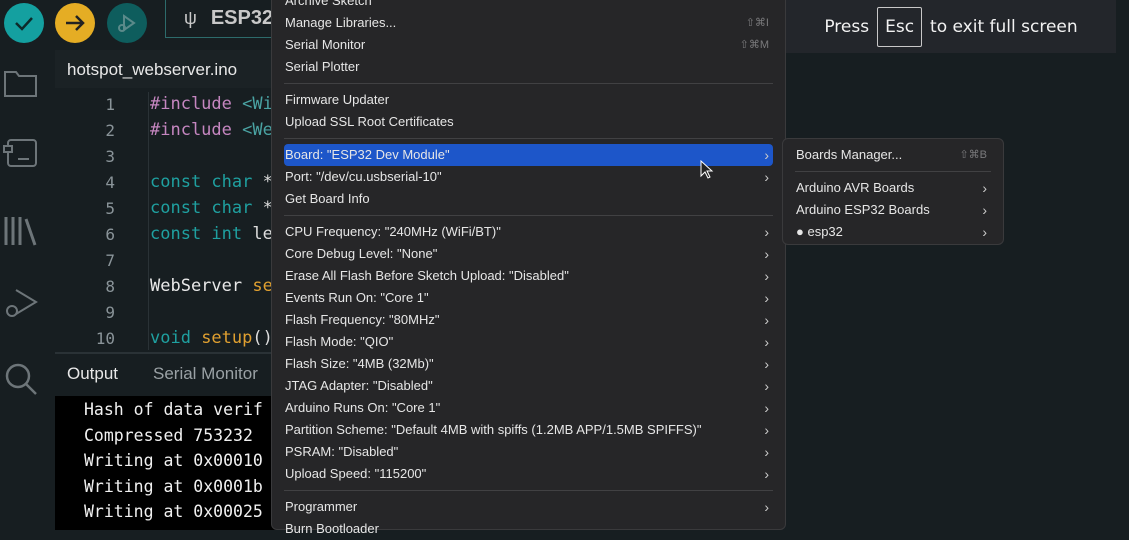 The height and width of the screenshot is (540, 1129). What do you see at coordinates (201, 286) in the screenshot?
I see `code-token: WebServer` at bounding box center [201, 286].